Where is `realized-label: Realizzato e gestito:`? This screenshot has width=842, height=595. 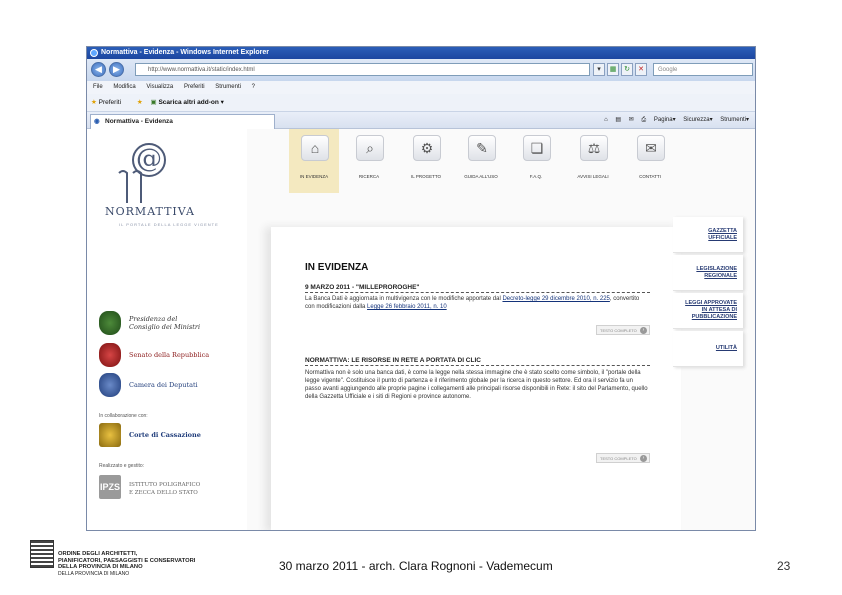 realized-label: Realizzato e gestito: is located at coordinates (122, 466).